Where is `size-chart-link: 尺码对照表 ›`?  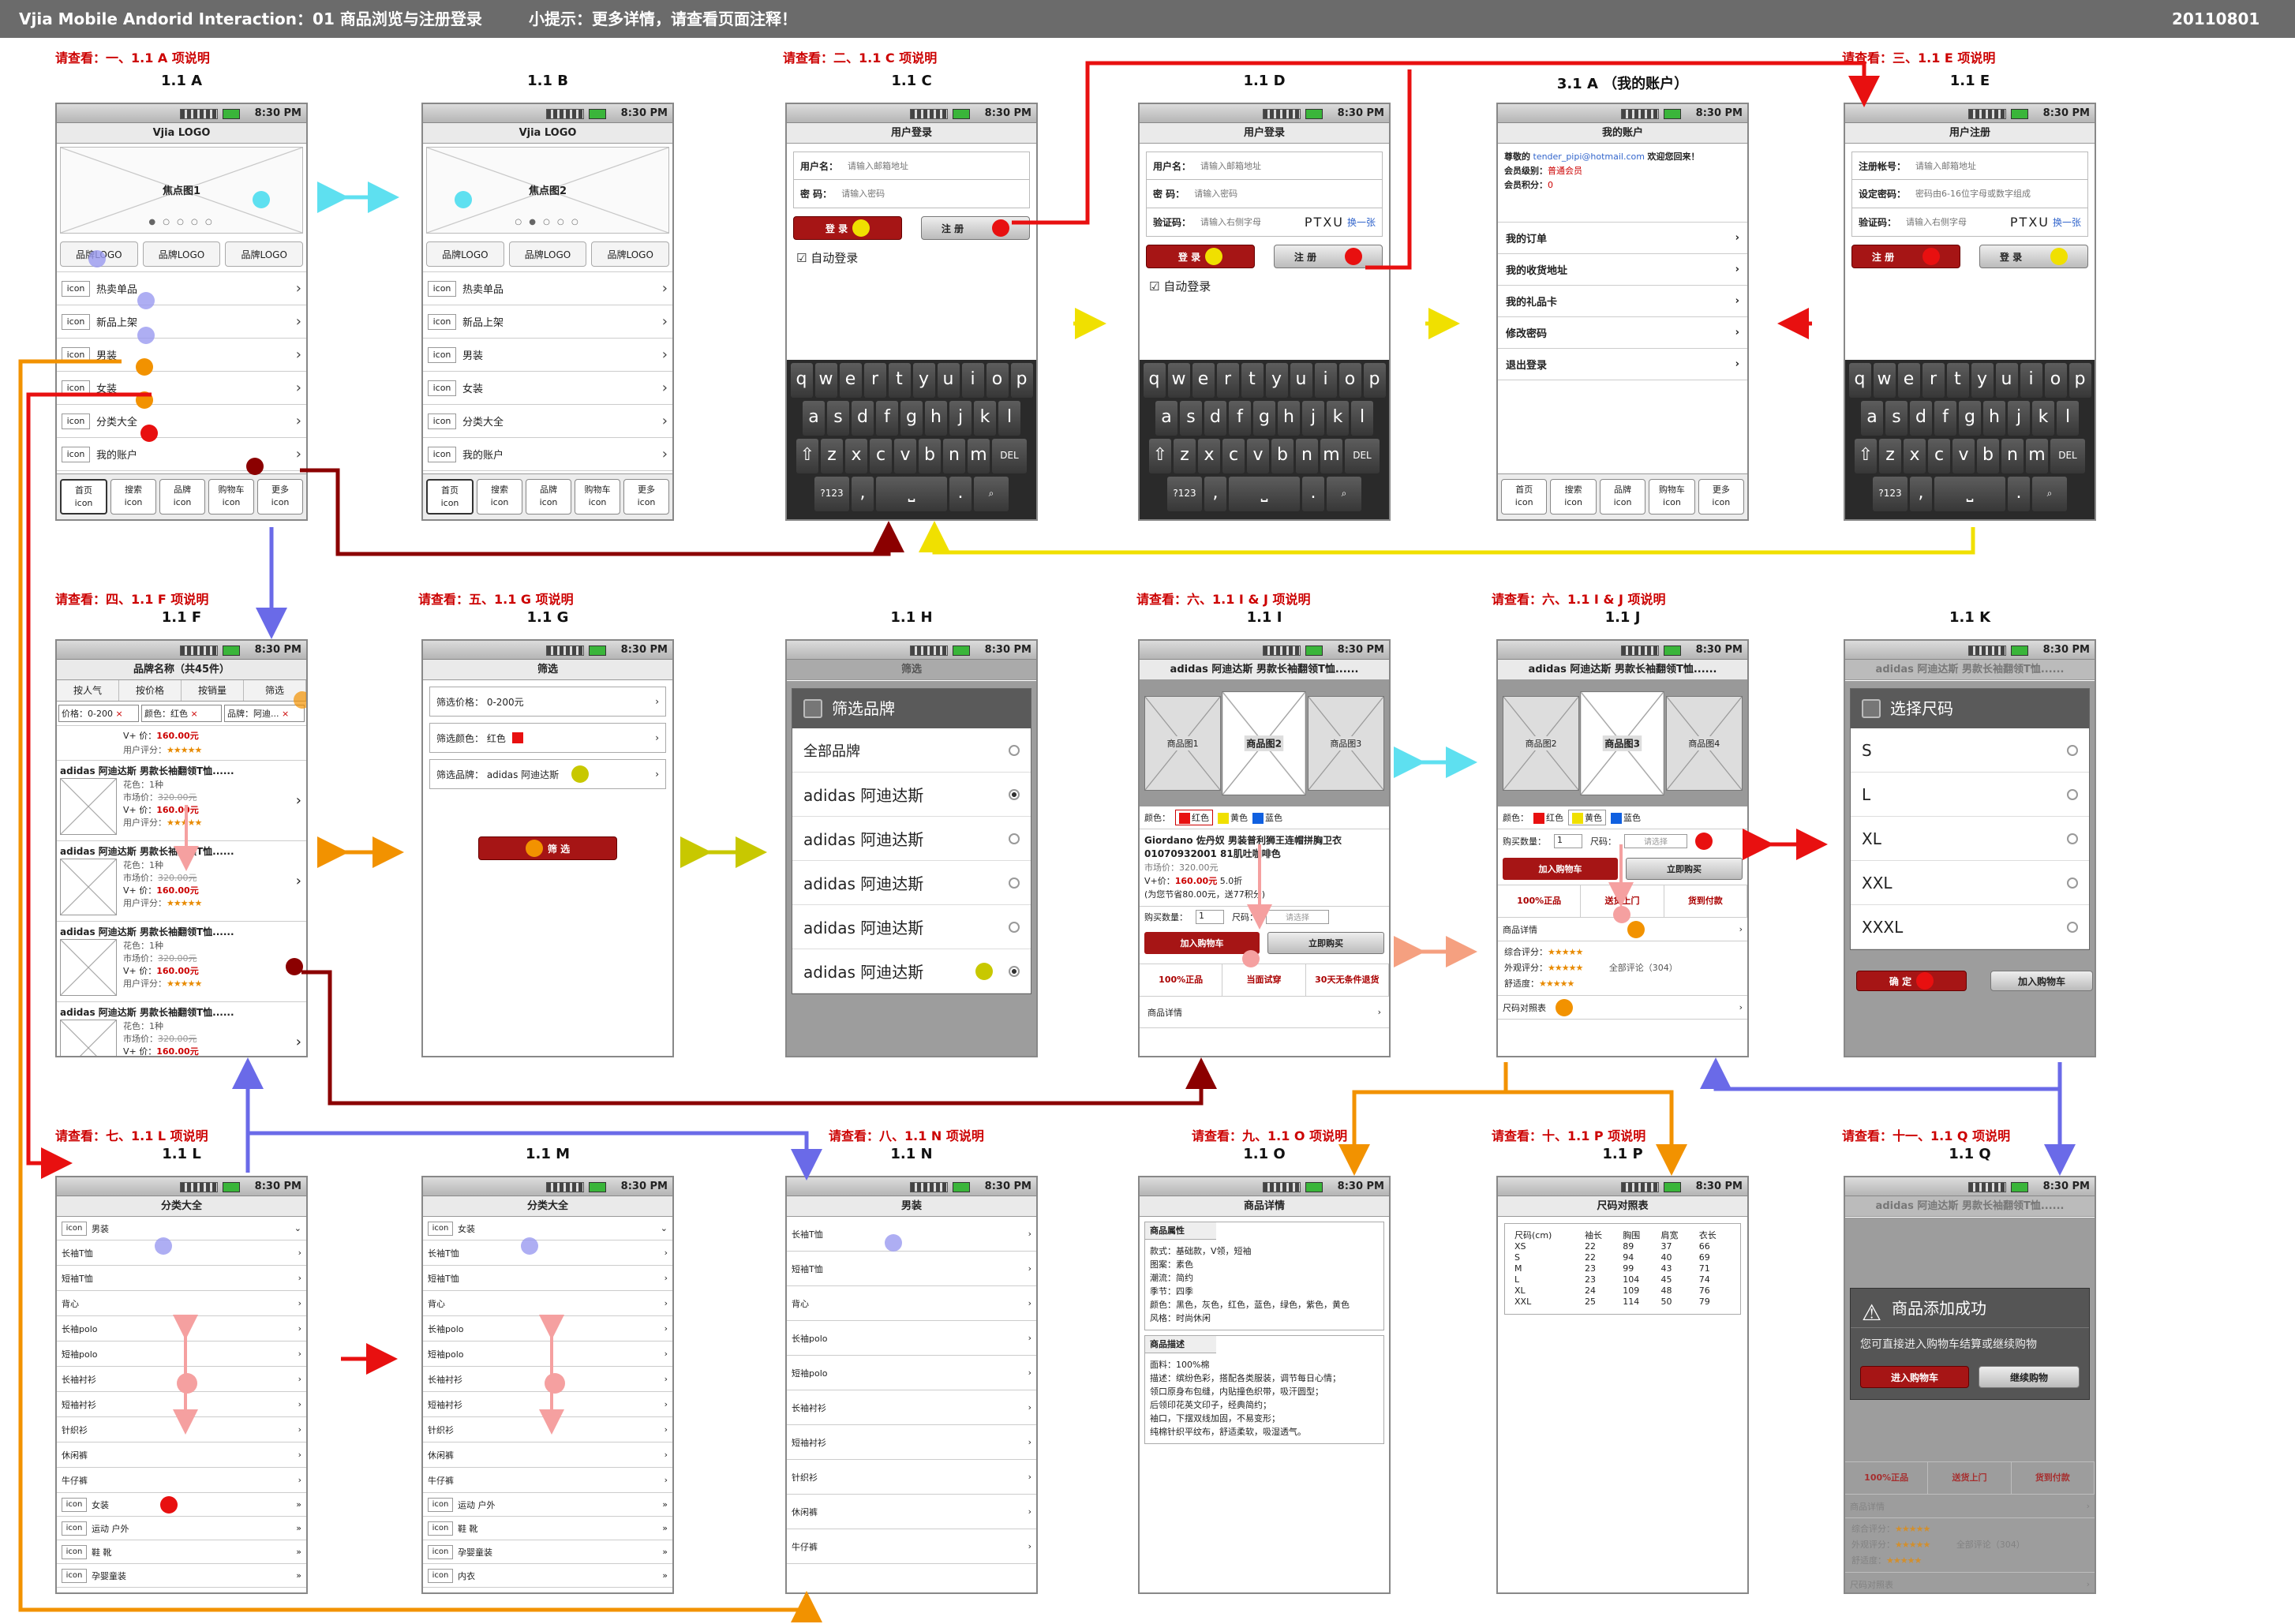
size-chart-link: 尺码对照表 › is located at coordinates (1622, 1008).